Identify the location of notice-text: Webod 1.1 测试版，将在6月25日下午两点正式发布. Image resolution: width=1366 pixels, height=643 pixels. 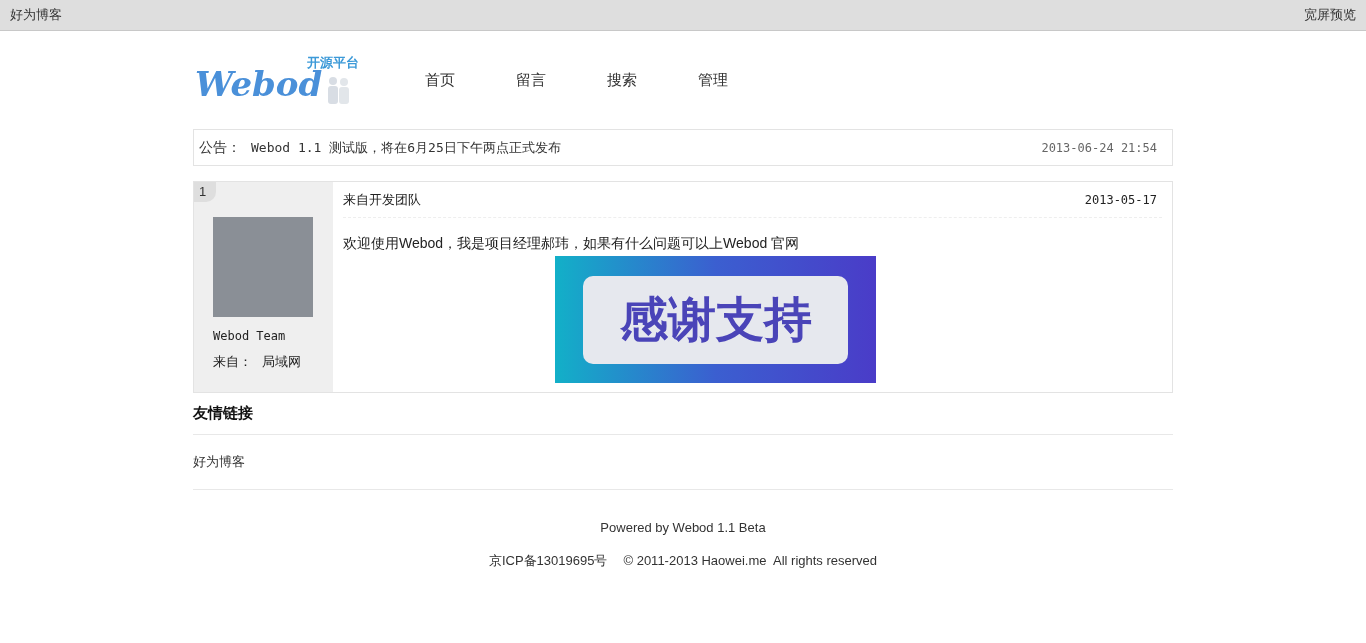
(406, 147).